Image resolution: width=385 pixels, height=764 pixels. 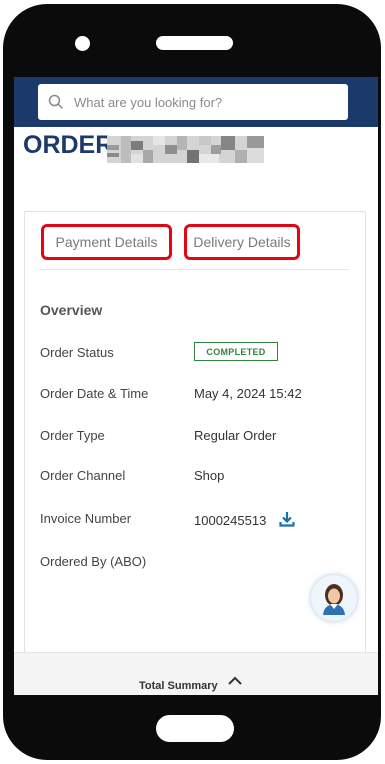 What do you see at coordinates (209, 475) in the screenshot?
I see `order-channel-value: Shop` at bounding box center [209, 475].